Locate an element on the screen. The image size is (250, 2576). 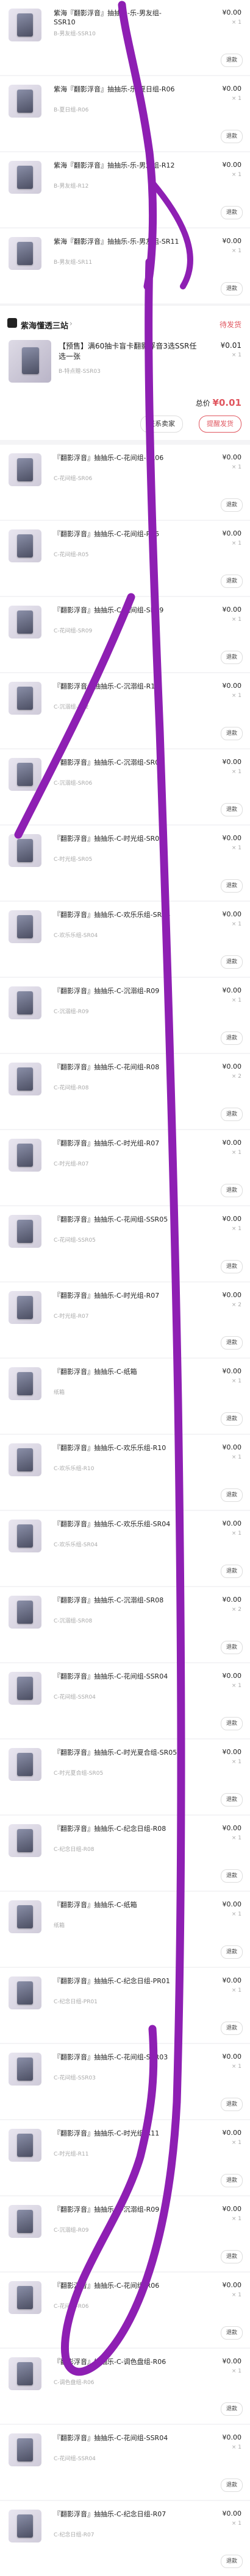
list-item: 紫海『翻影浮音』抽抽乐-乐-夏日组-R06 B-夏日组-R06 ¥0.00 × 1 退款 is located at coordinates (125, 113).